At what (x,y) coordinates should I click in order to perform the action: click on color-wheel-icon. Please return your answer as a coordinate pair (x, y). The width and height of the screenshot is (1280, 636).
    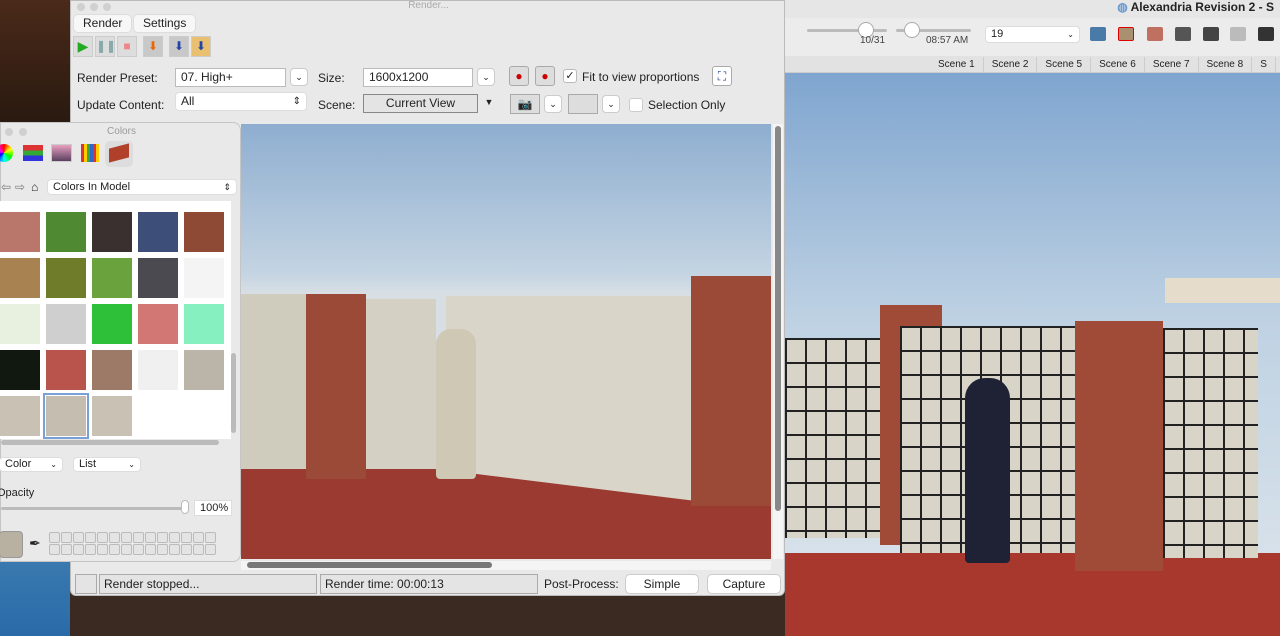
    Looking at the image, I should click on (6, 153).